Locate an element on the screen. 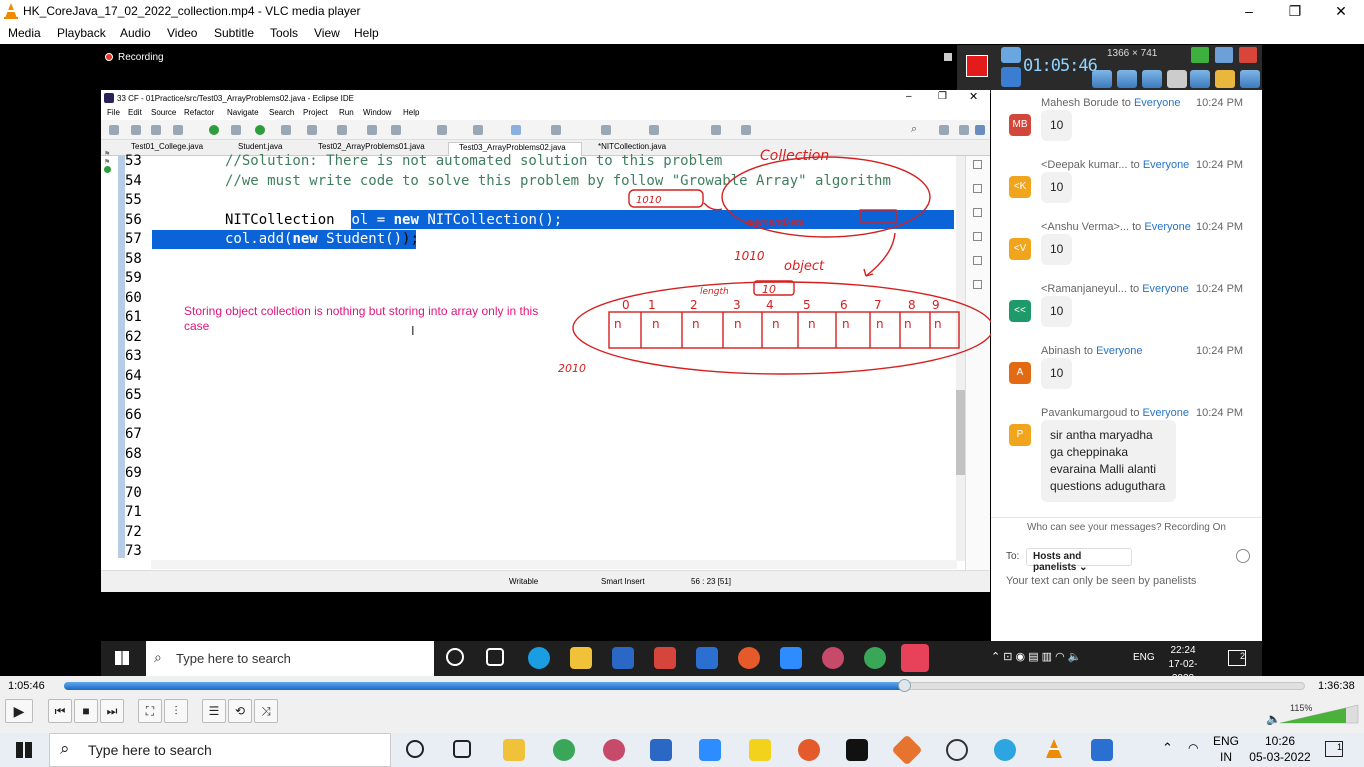 The width and height of the screenshot is (1364, 767). cursor-icon is located at coordinates (1177, 79).